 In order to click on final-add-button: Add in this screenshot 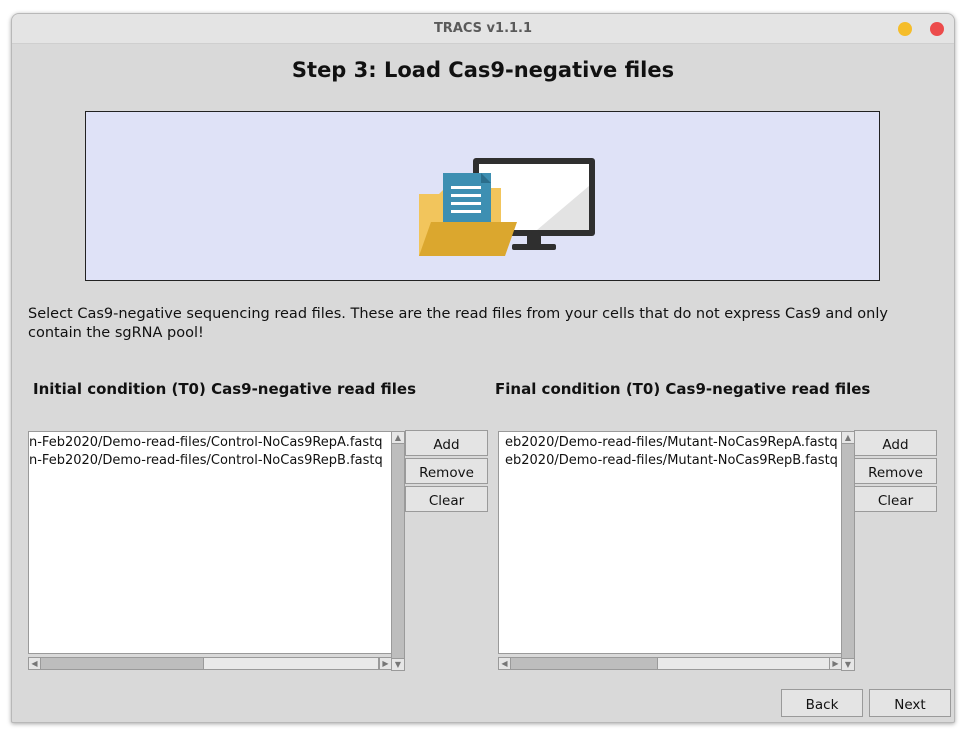, I will do `click(895, 443)`.